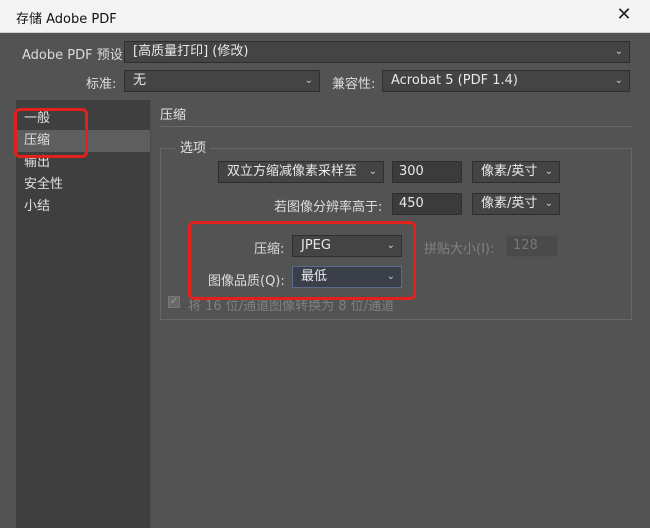  I want to click on section-divider, so click(396, 126).